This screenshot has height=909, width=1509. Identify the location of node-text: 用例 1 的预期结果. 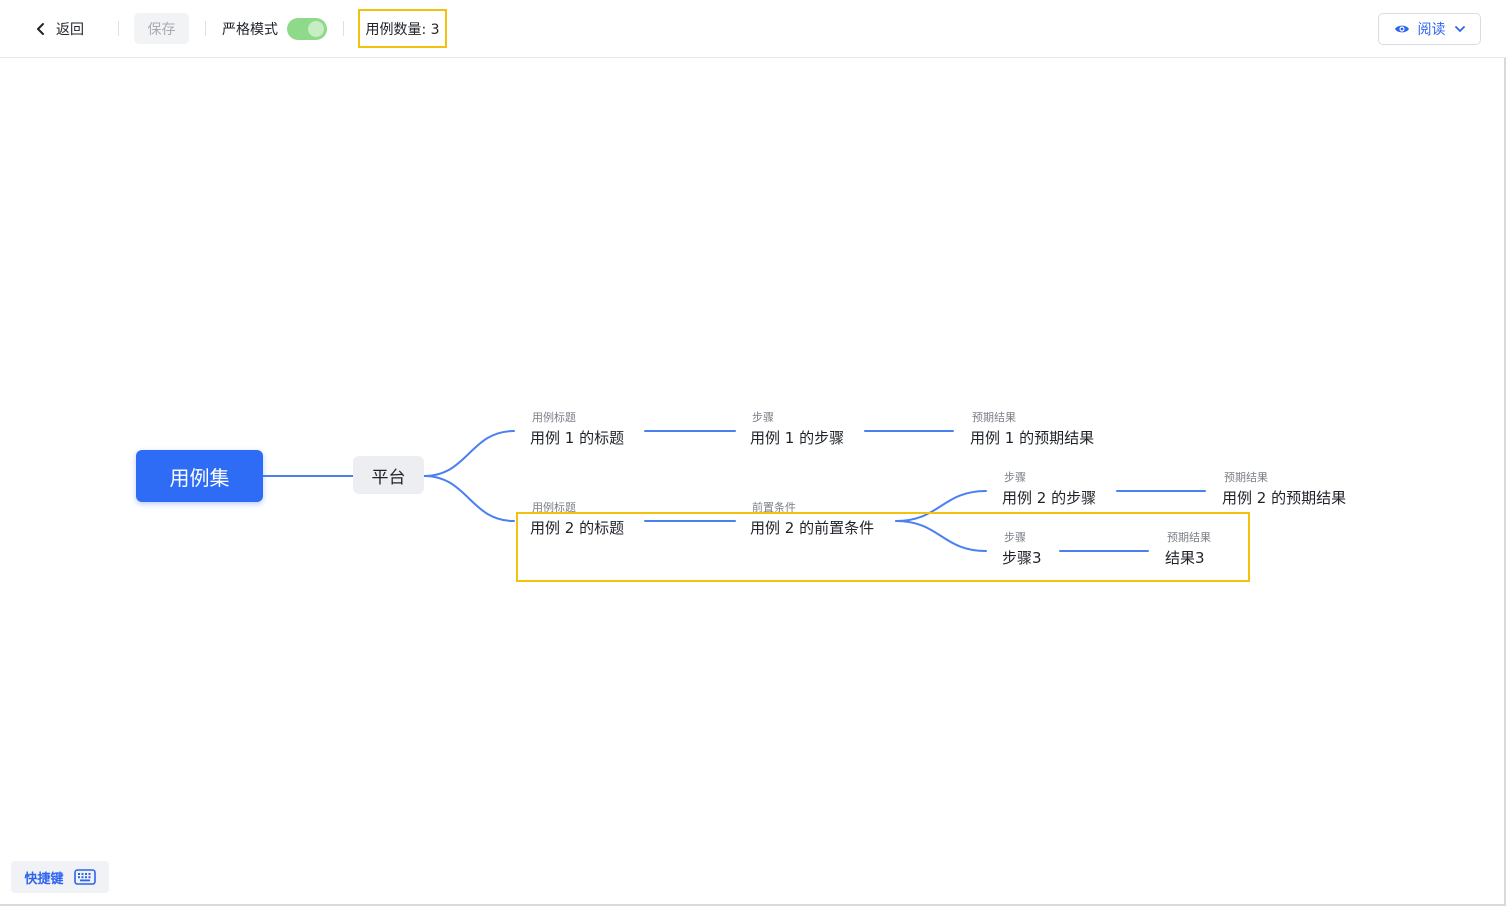
(1032, 438).